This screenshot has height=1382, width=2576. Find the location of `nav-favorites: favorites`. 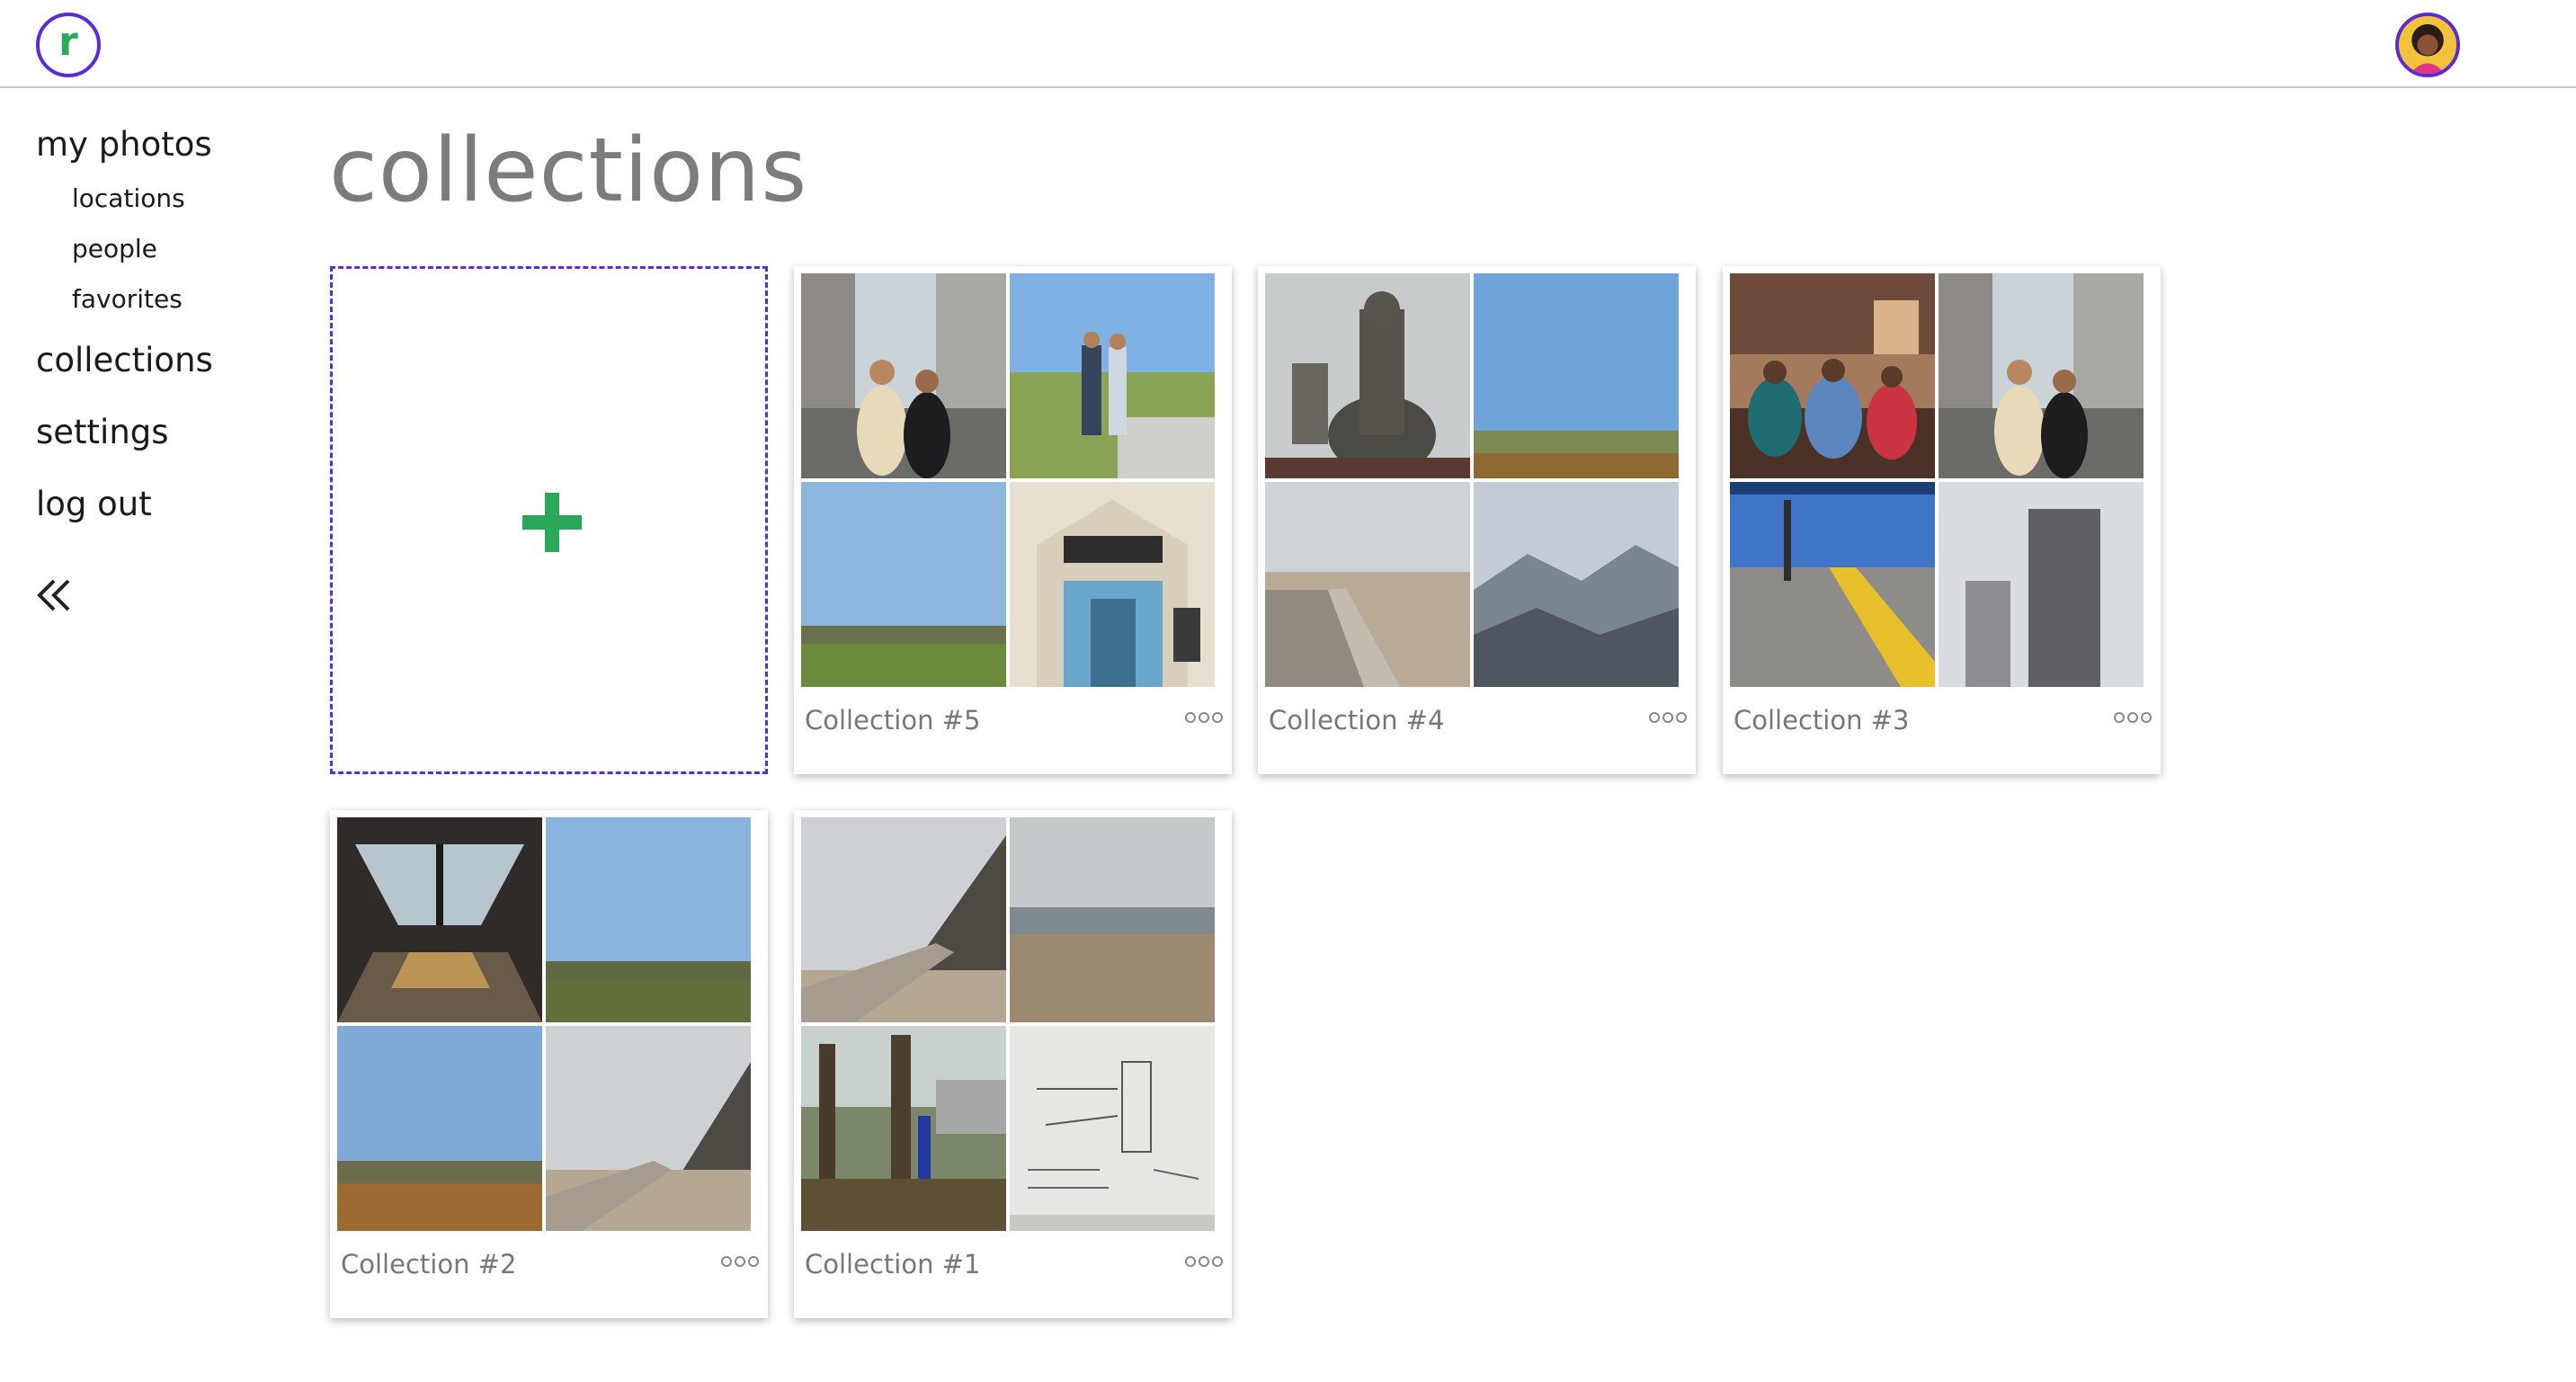

nav-favorites: favorites is located at coordinates (189, 299).